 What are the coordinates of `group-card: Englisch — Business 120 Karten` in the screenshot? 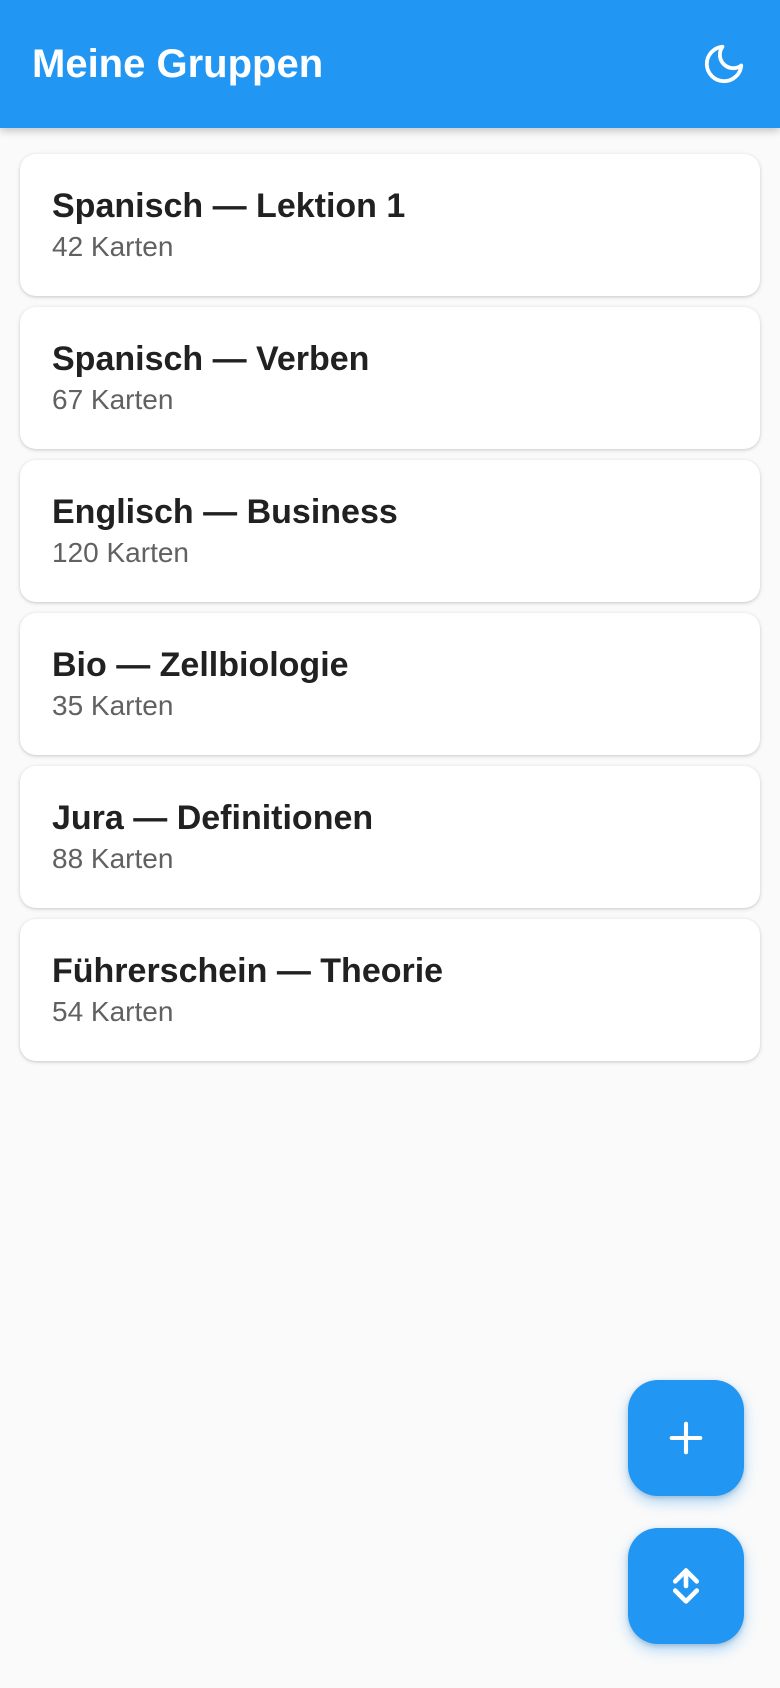 It's located at (390, 531).